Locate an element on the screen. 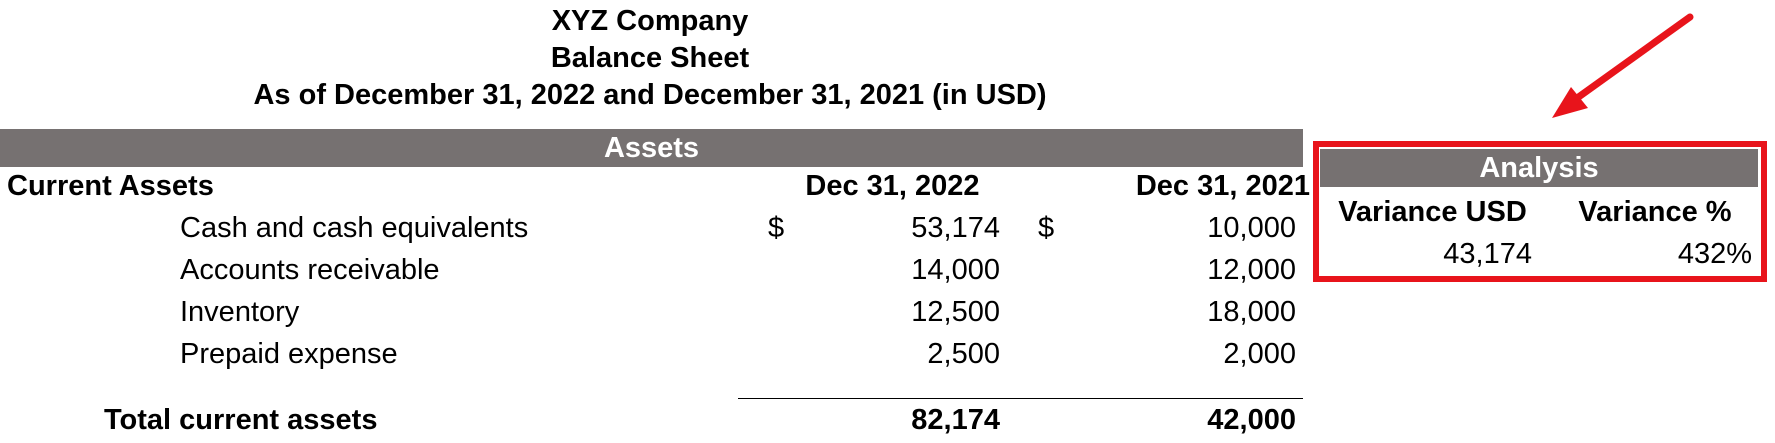 This screenshot has height=443, width=1775. column-header-2021: Dec 31, 2021 is located at coordinates (1222, 186).